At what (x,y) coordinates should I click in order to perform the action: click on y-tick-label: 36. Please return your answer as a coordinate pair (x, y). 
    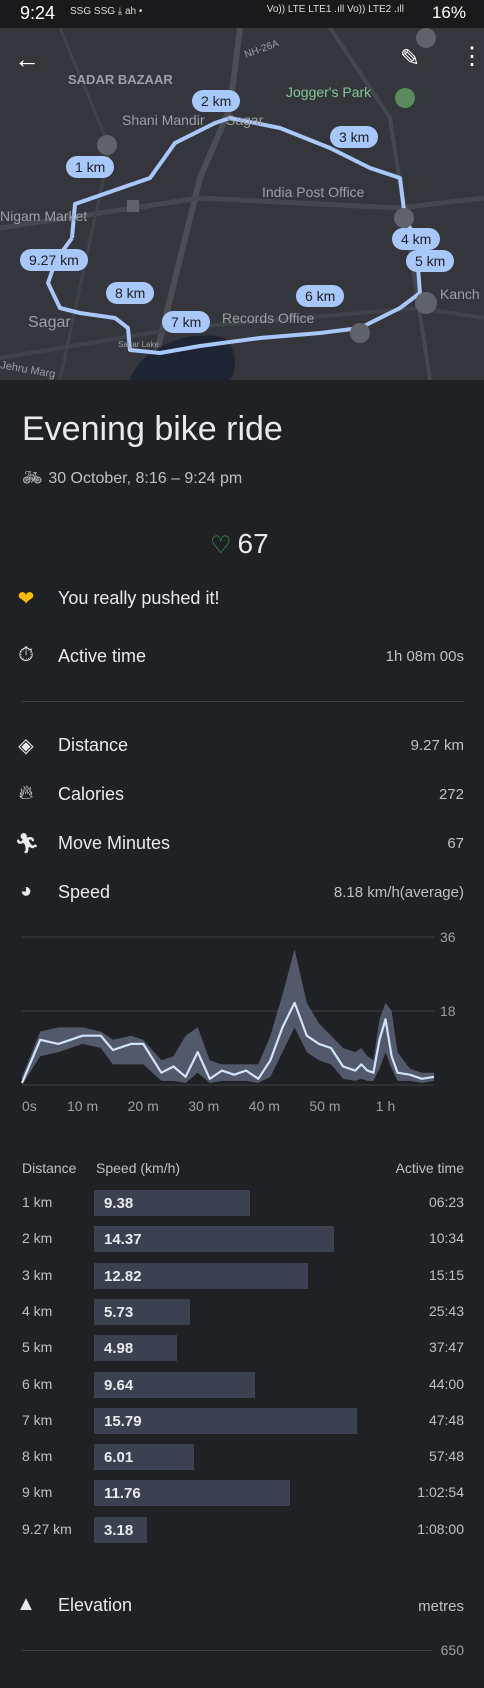
    Looking at the image, I should click on (448, 937).